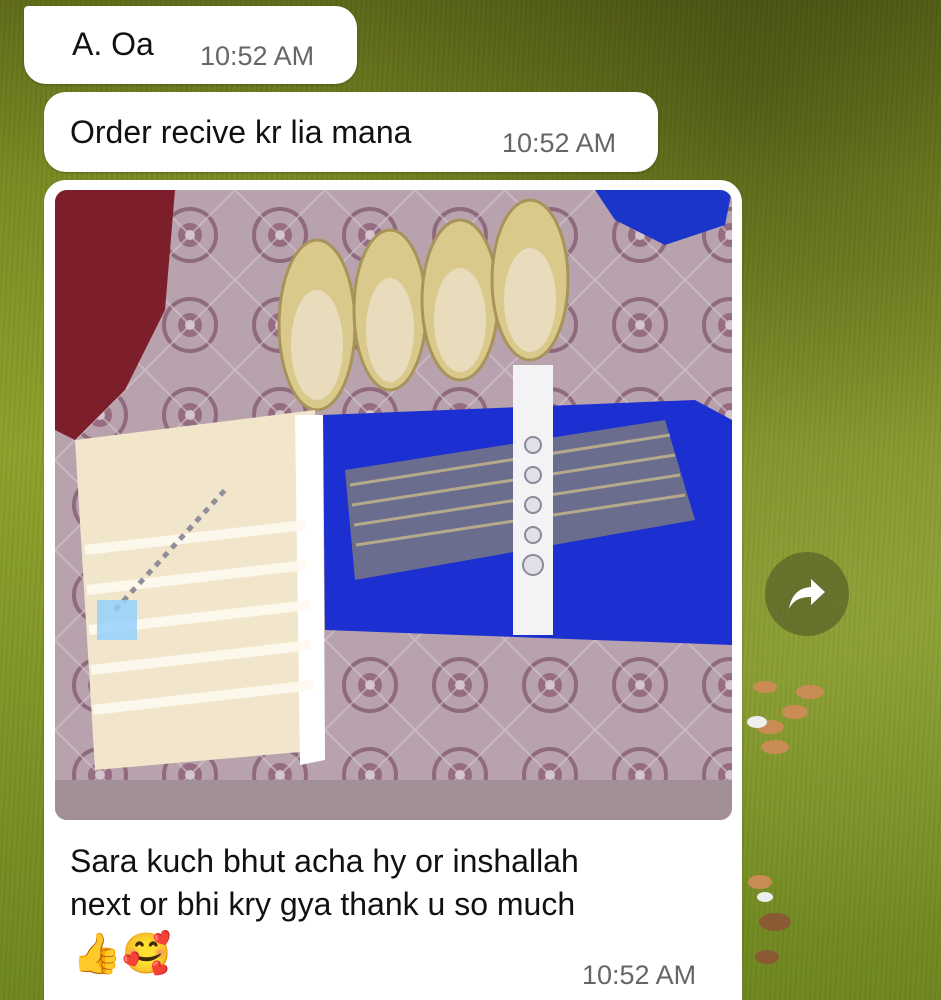 The image size is (941, 1000). I want to click on wallpaper-goats, so click(785, 822).